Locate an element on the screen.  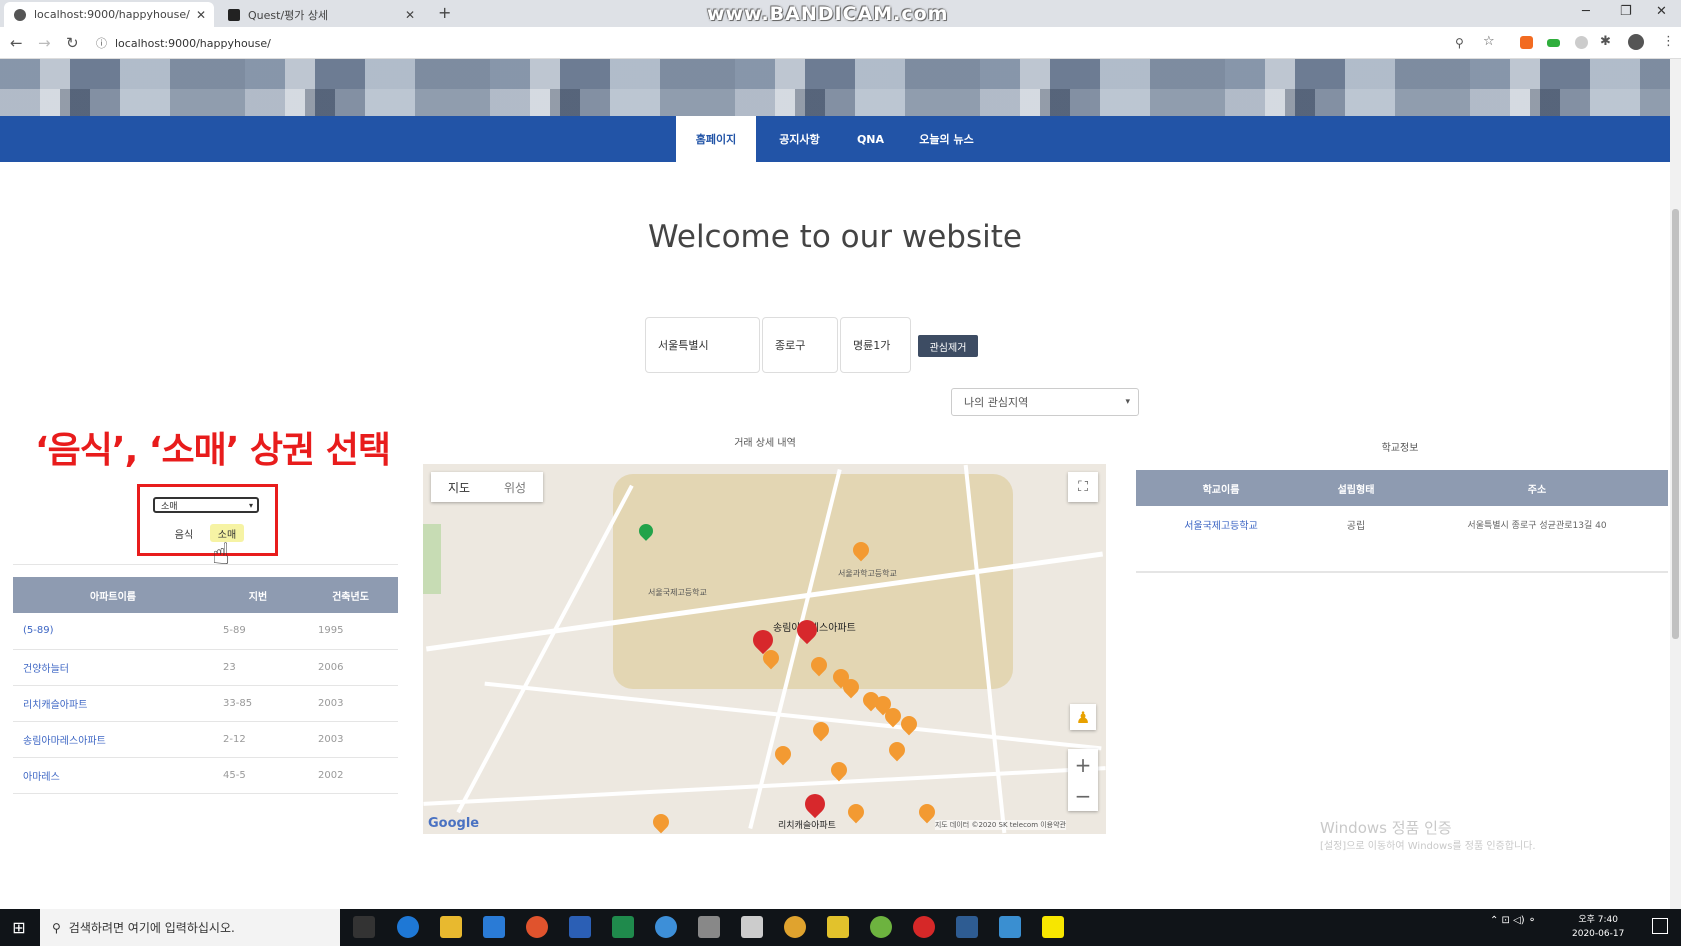
kakaotalk-icon is located at coordinates (1053, 927).